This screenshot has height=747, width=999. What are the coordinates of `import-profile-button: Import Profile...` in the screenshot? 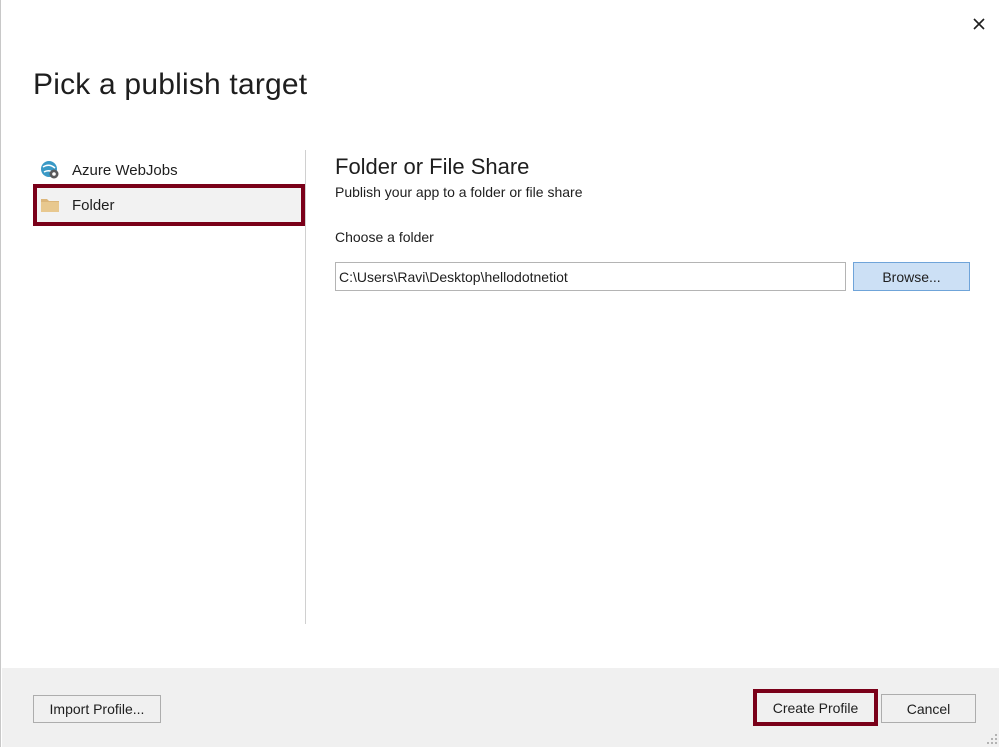 It's located at (97, 709).